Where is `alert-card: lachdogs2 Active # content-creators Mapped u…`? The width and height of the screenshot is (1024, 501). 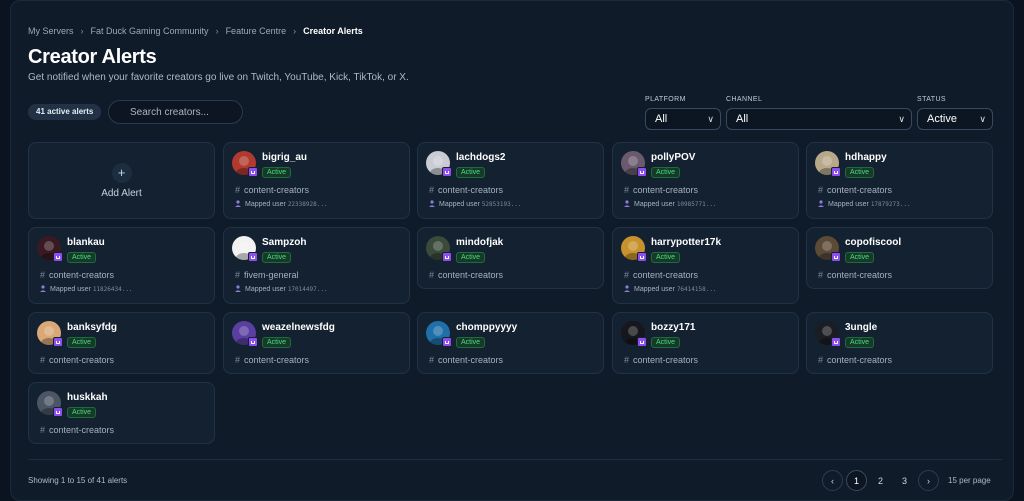 alert-card: lachdogs2 Active # content-creators Mapped u… is located at coordinates (510, 180).